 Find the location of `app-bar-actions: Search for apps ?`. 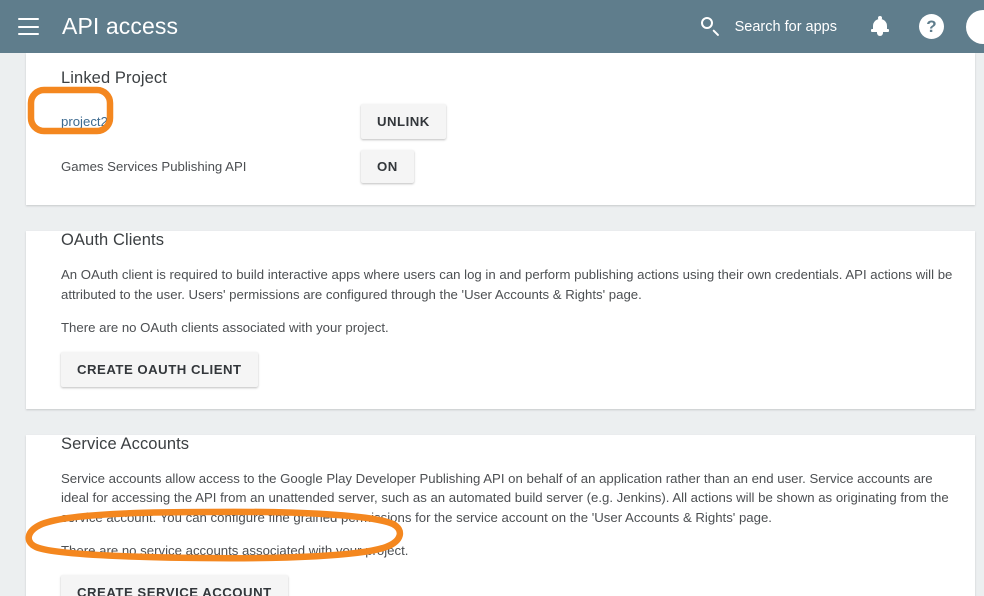

app-bar-actions: Search for apps ? is located at coordinates (842, 26).